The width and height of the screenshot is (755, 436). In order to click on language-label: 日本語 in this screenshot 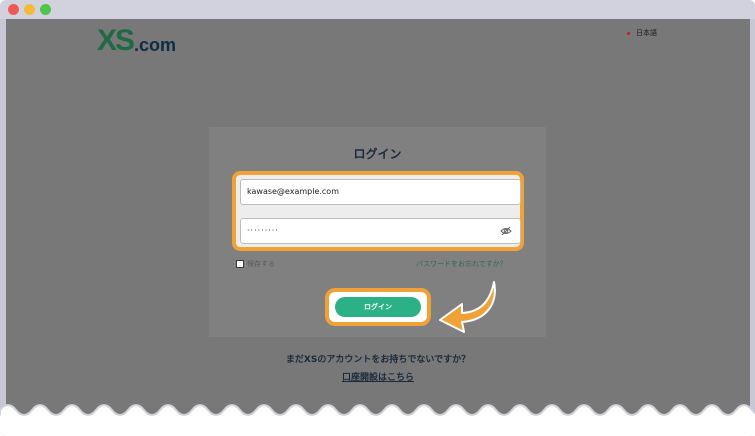, I will do `click(646, 33)`.